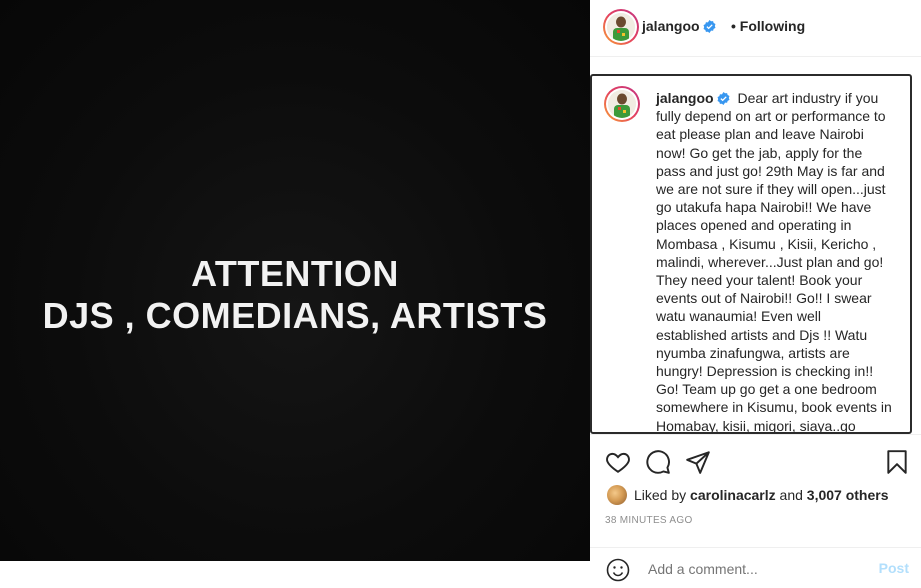  I want to click on comment-button, so click(658, 462).